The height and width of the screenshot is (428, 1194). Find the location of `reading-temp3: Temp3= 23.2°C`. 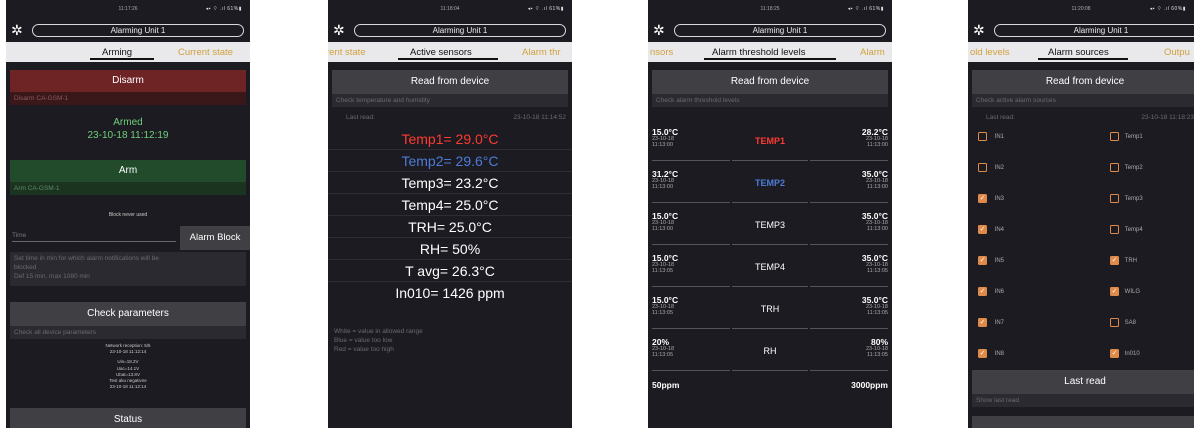

reading-temp3: Temp3= 23.2°C is located at coordinates (450, 183).